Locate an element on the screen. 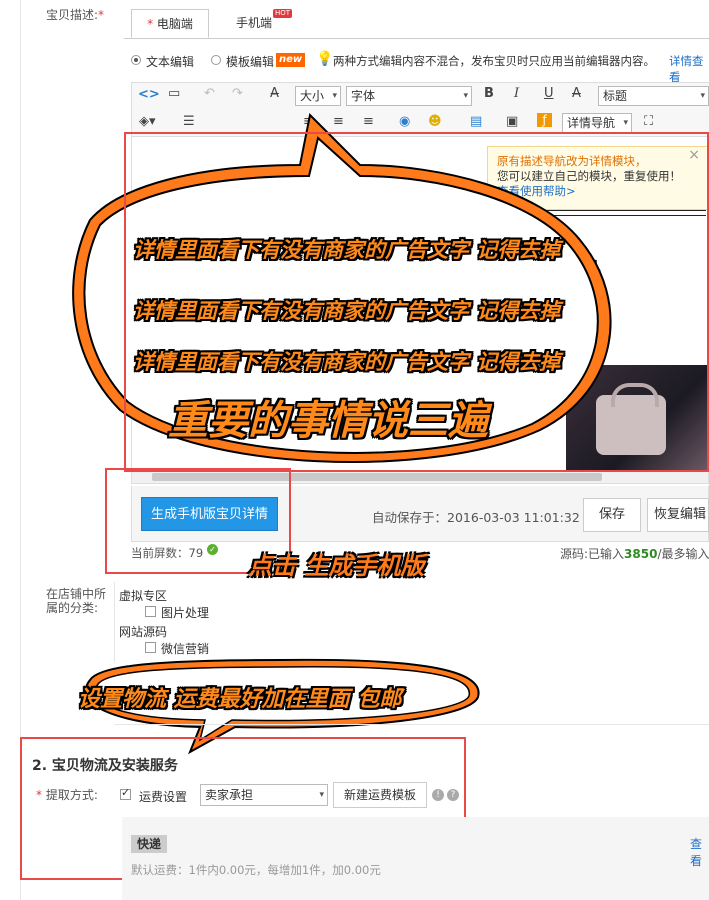 The width and height of the screenshot is (709, 900). image-processing-checkbox is located at coordinates (150, 611).